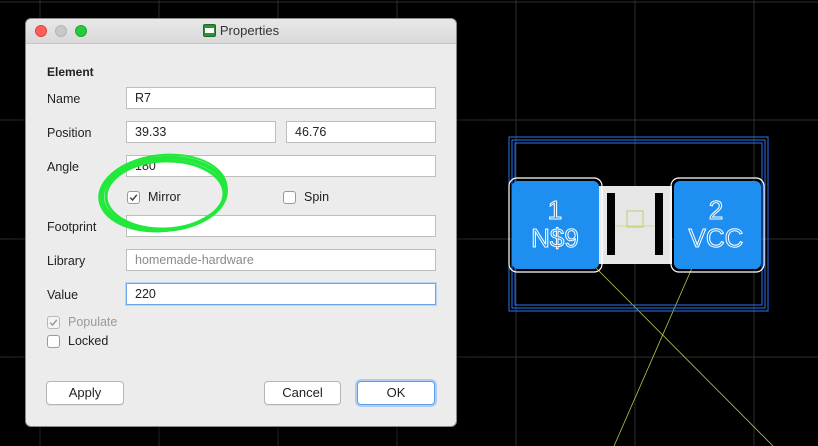  I want to click on value-label: Value, so click(63, 295).